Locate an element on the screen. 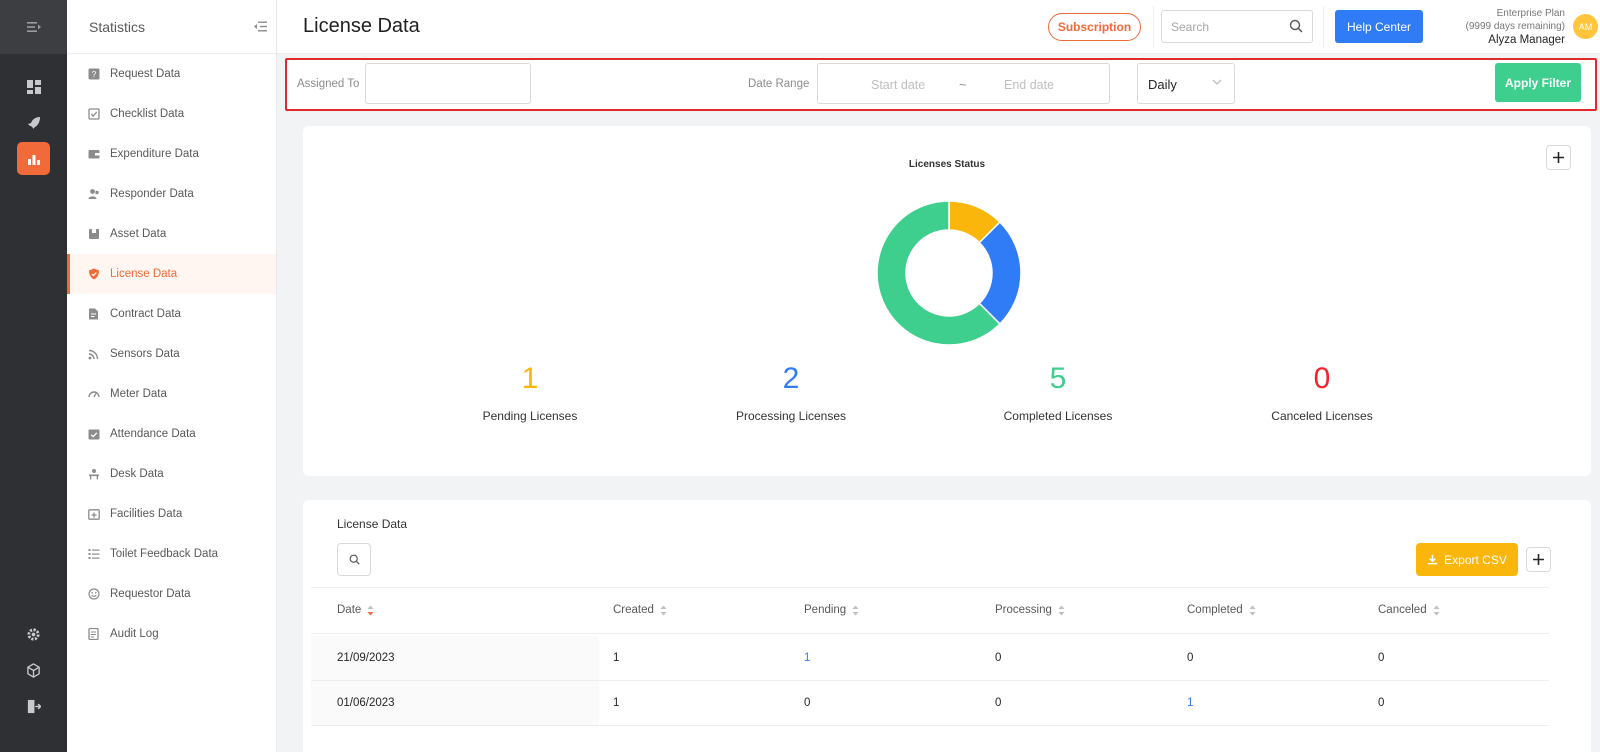 This screenshot has width=1600, height=752. date-range-label: Date Range is located at coordinates (779, 84).